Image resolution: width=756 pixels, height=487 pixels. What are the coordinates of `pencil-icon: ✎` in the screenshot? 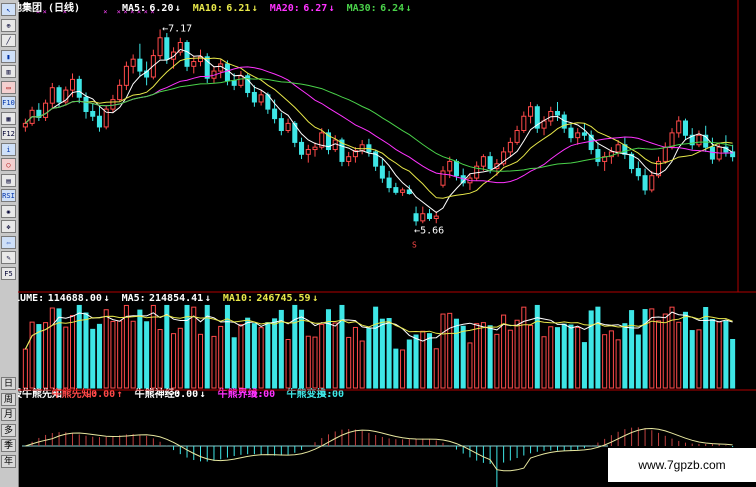 It's located at (8, 257).